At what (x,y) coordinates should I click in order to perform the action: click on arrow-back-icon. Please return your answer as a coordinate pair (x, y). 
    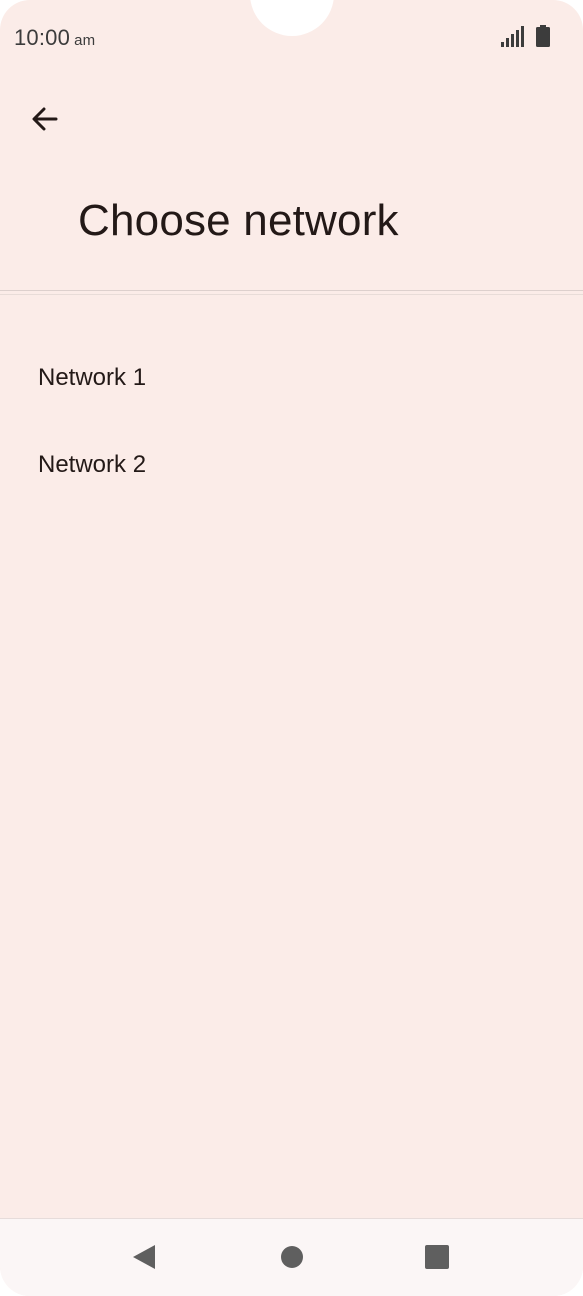
    Looking at the image, I should click on (45, 119).